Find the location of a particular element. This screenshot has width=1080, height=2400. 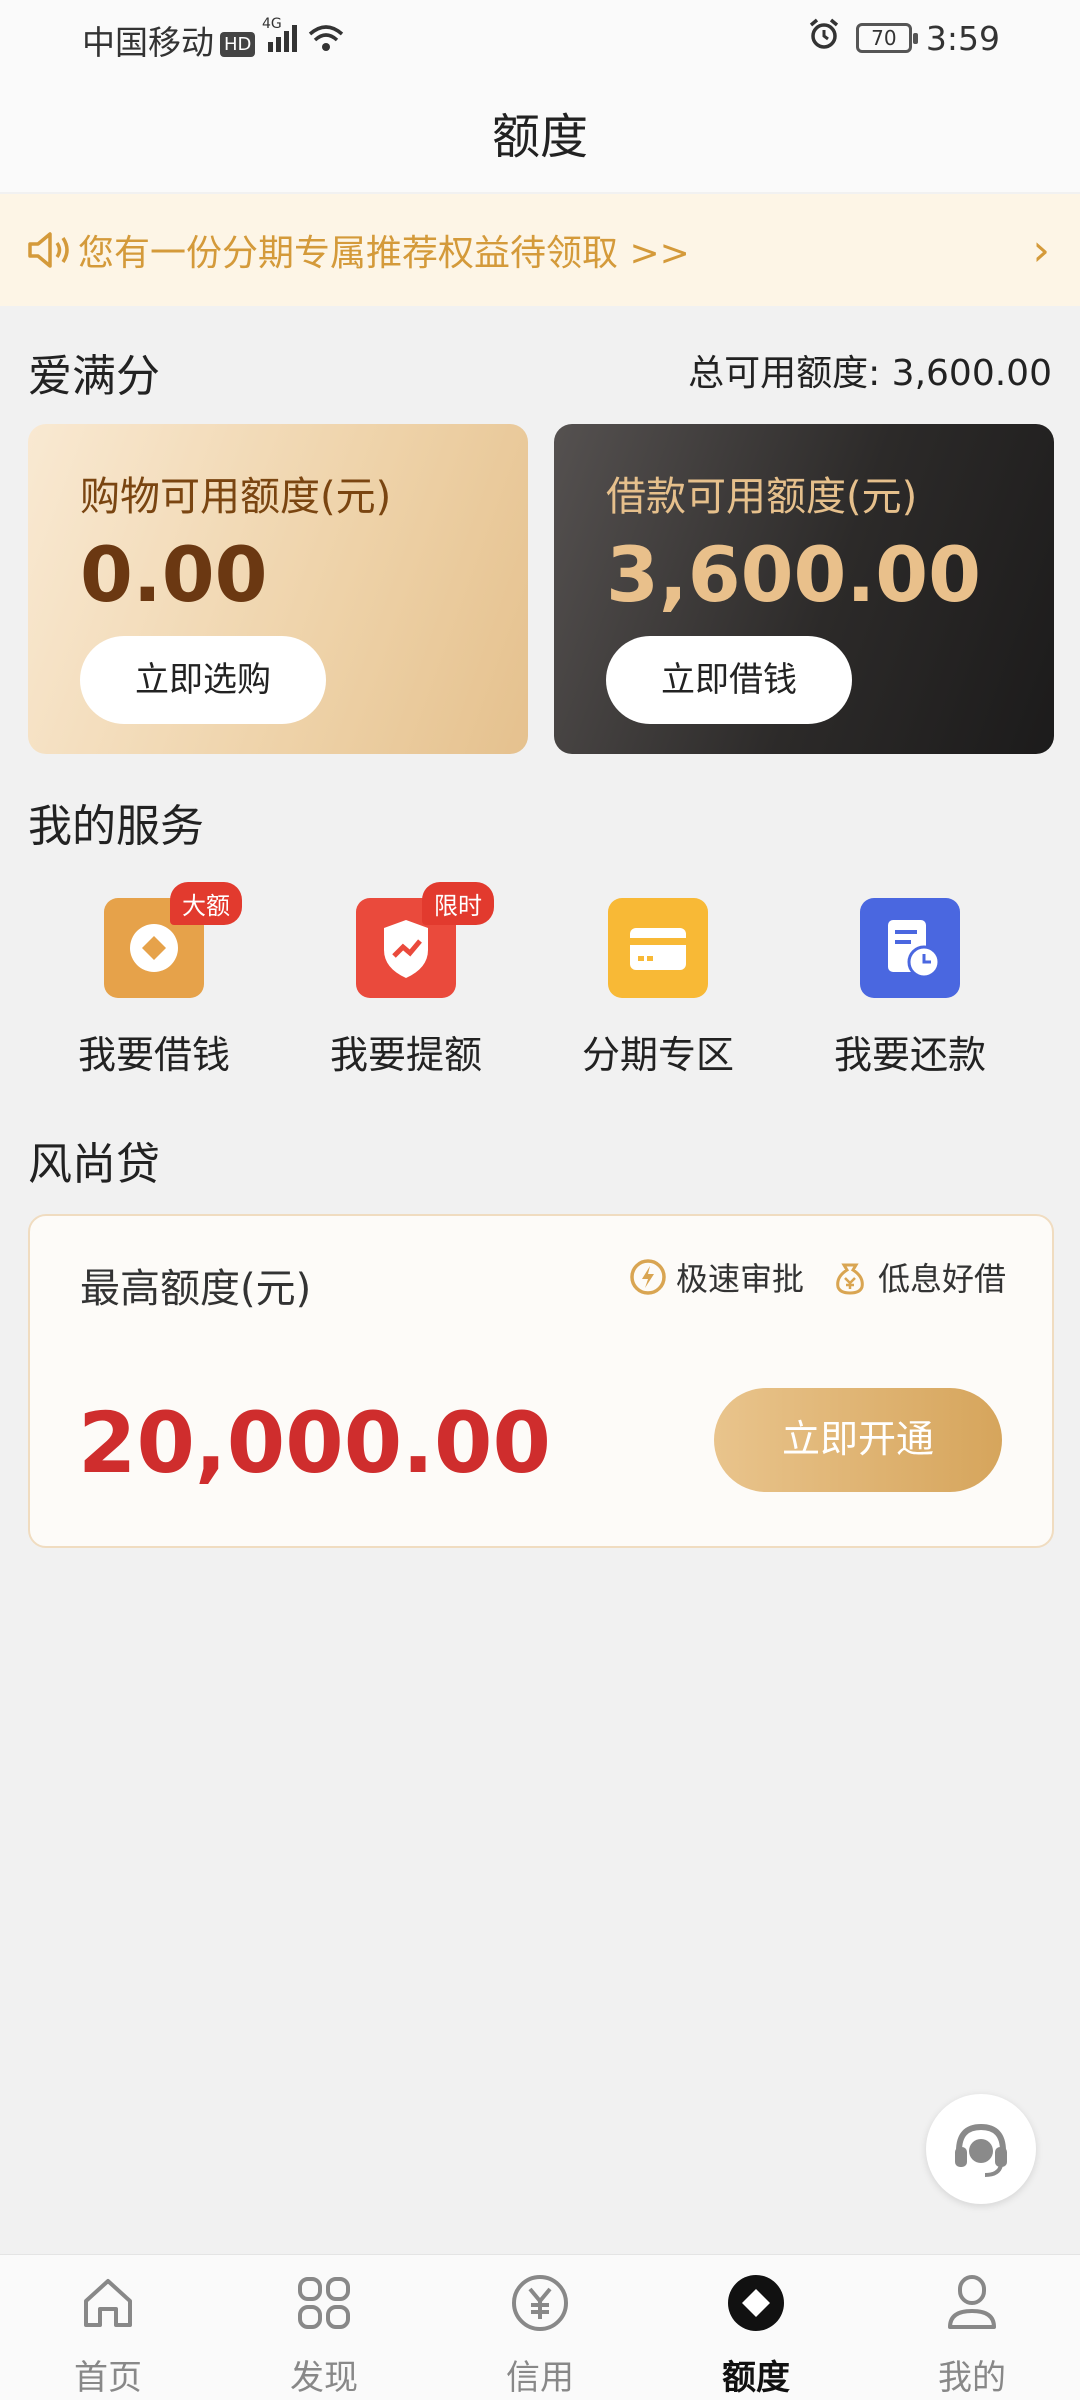

tag-badge: 限时 is located at coordinates (458, 903).